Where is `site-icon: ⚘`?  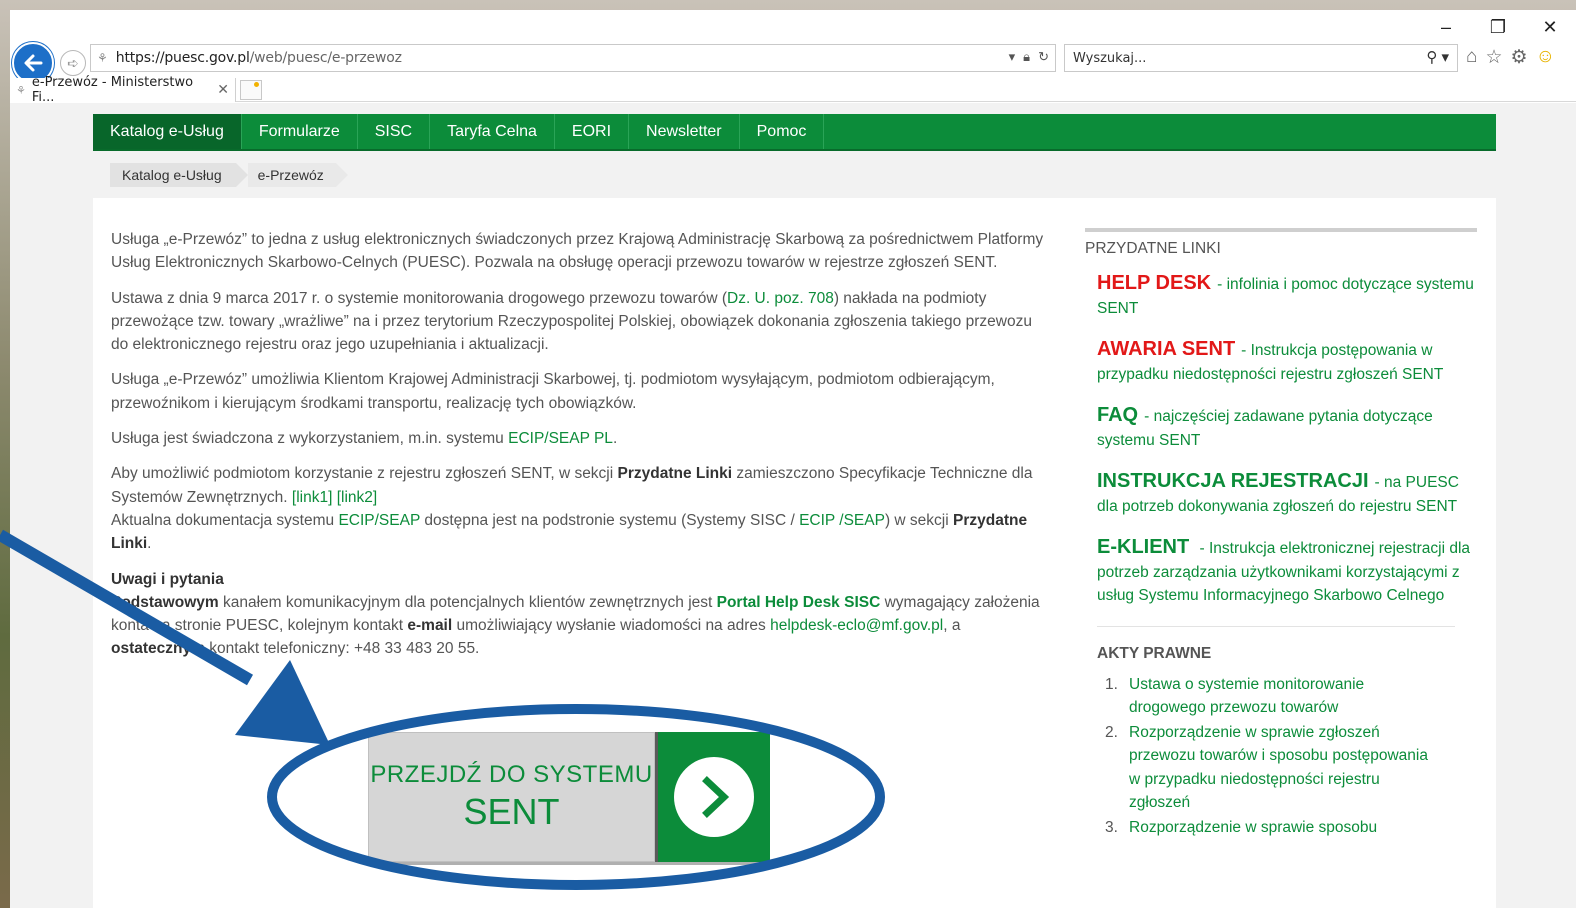
site-icon: ⚘ is located at coordinates (102, 58).